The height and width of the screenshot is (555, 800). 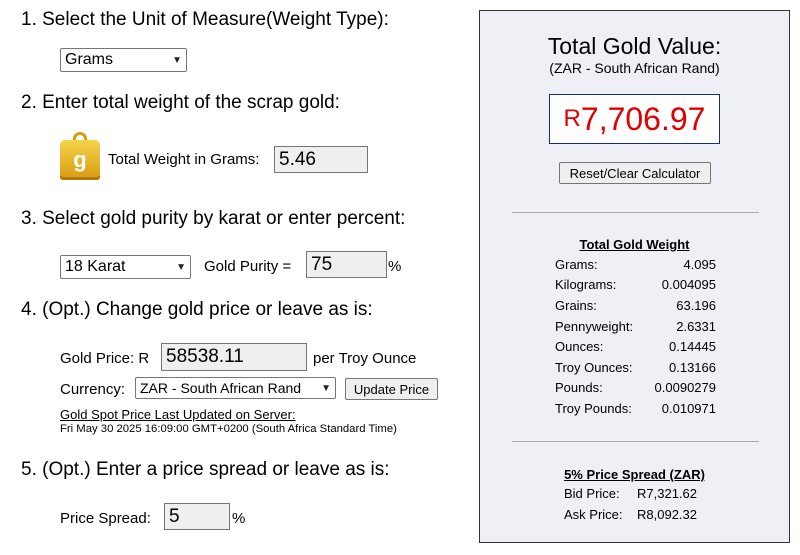 What do you see at coordinates (635, 305) in the screenshot?
I see `weight-row: Grains: 63.196` at bounding box center [635, 305].